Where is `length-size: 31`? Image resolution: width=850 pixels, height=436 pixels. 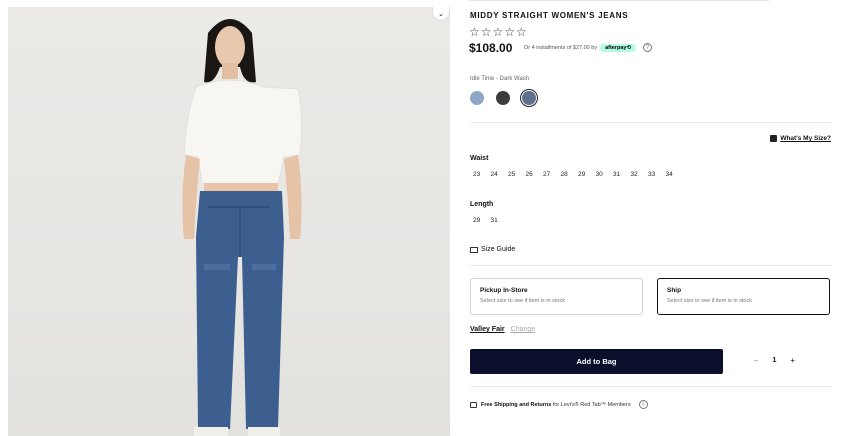
length-size: 31 is located at coordinates (500, 220).